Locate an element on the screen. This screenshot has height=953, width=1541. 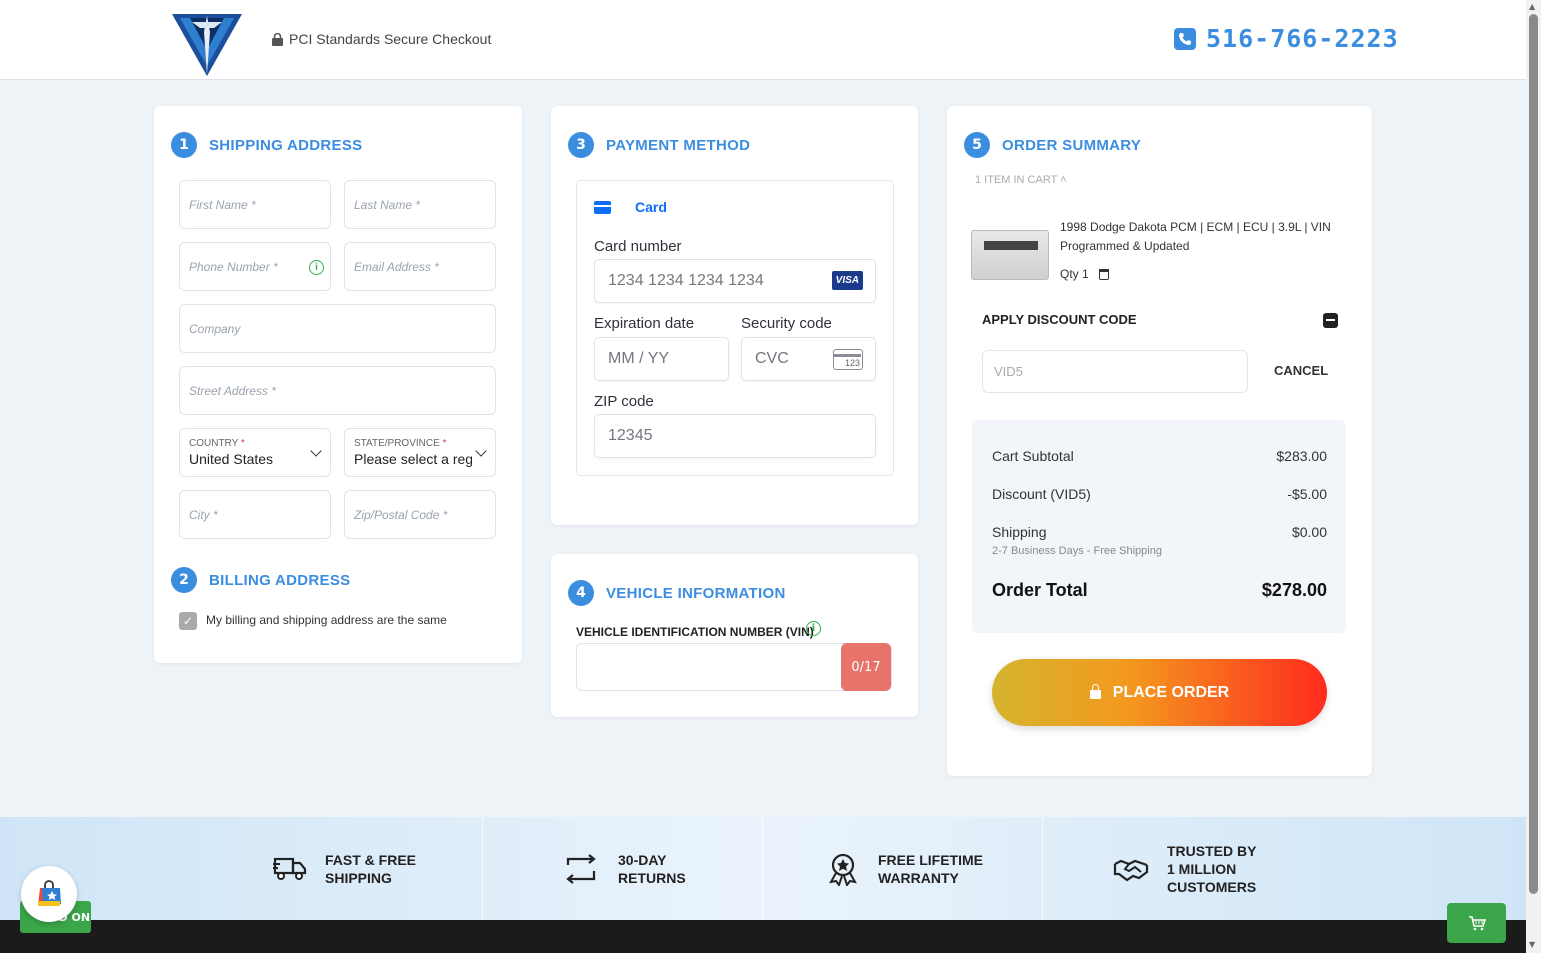
card-number-label: Card number is located at coordinates (638, 246).